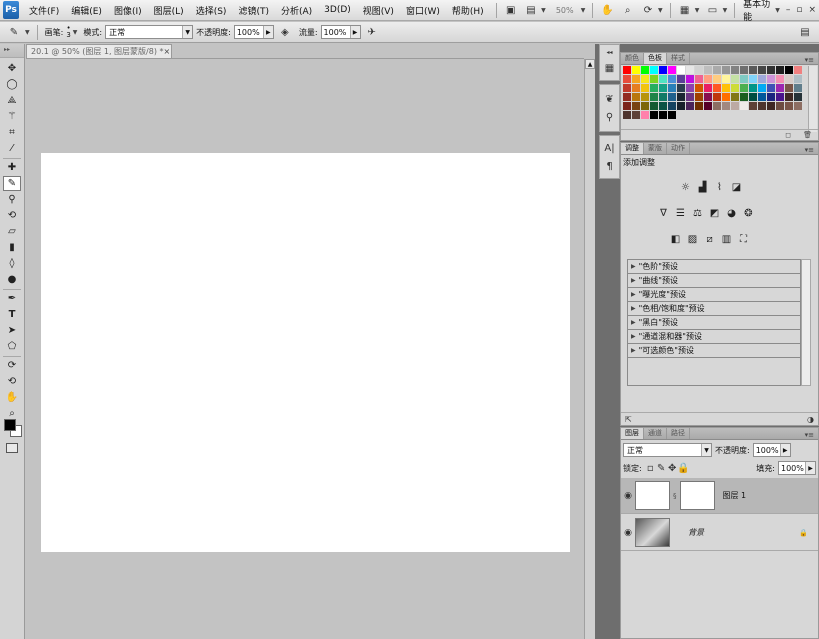  Describe the element at coordinates (712, 10) in the screenshot. I see `screen-mode-icon: ▭` at that location.